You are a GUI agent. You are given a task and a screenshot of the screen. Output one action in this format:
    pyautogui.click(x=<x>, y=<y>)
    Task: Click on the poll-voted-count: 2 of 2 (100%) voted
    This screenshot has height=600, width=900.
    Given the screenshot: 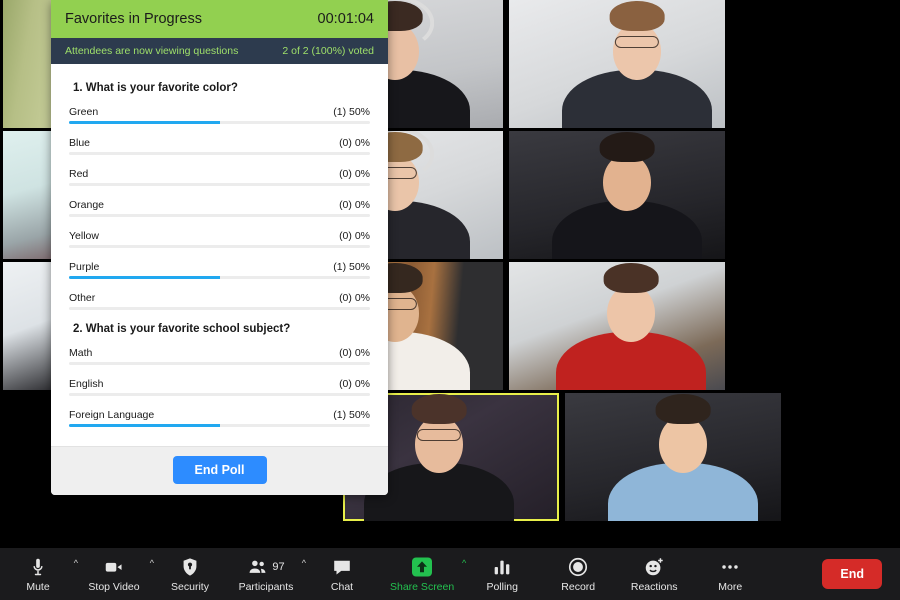 What is the action you would take?
    pyautogui.click(x=328, y=51)
    